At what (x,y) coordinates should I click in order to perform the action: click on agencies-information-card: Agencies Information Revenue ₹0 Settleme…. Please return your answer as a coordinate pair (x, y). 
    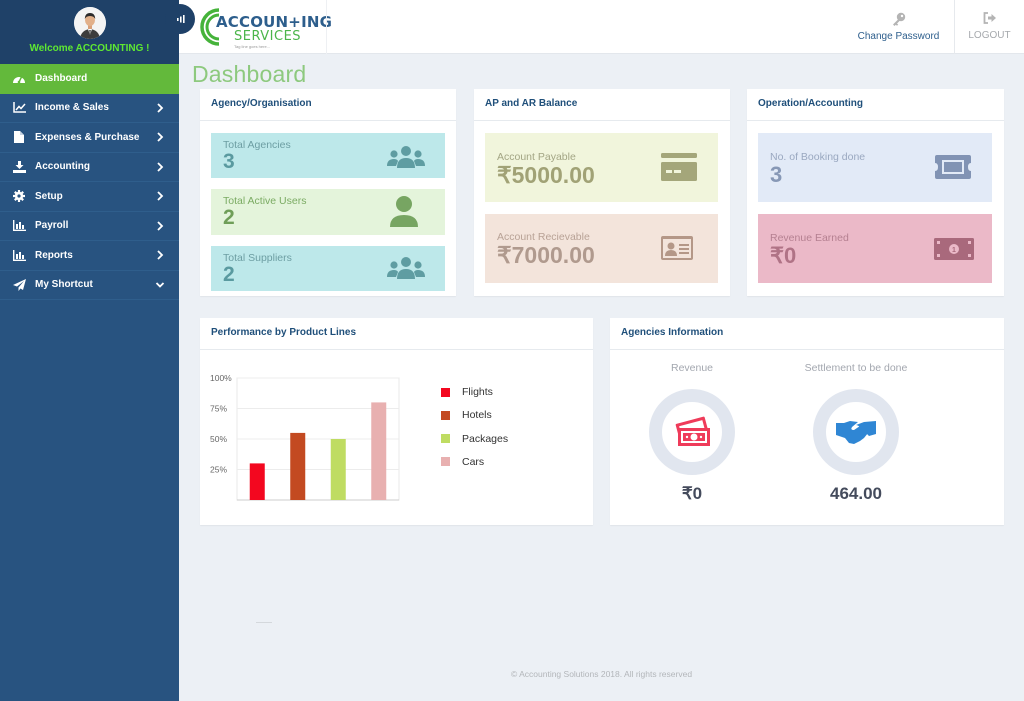
    Looking at the image, I should click on (807, 421).